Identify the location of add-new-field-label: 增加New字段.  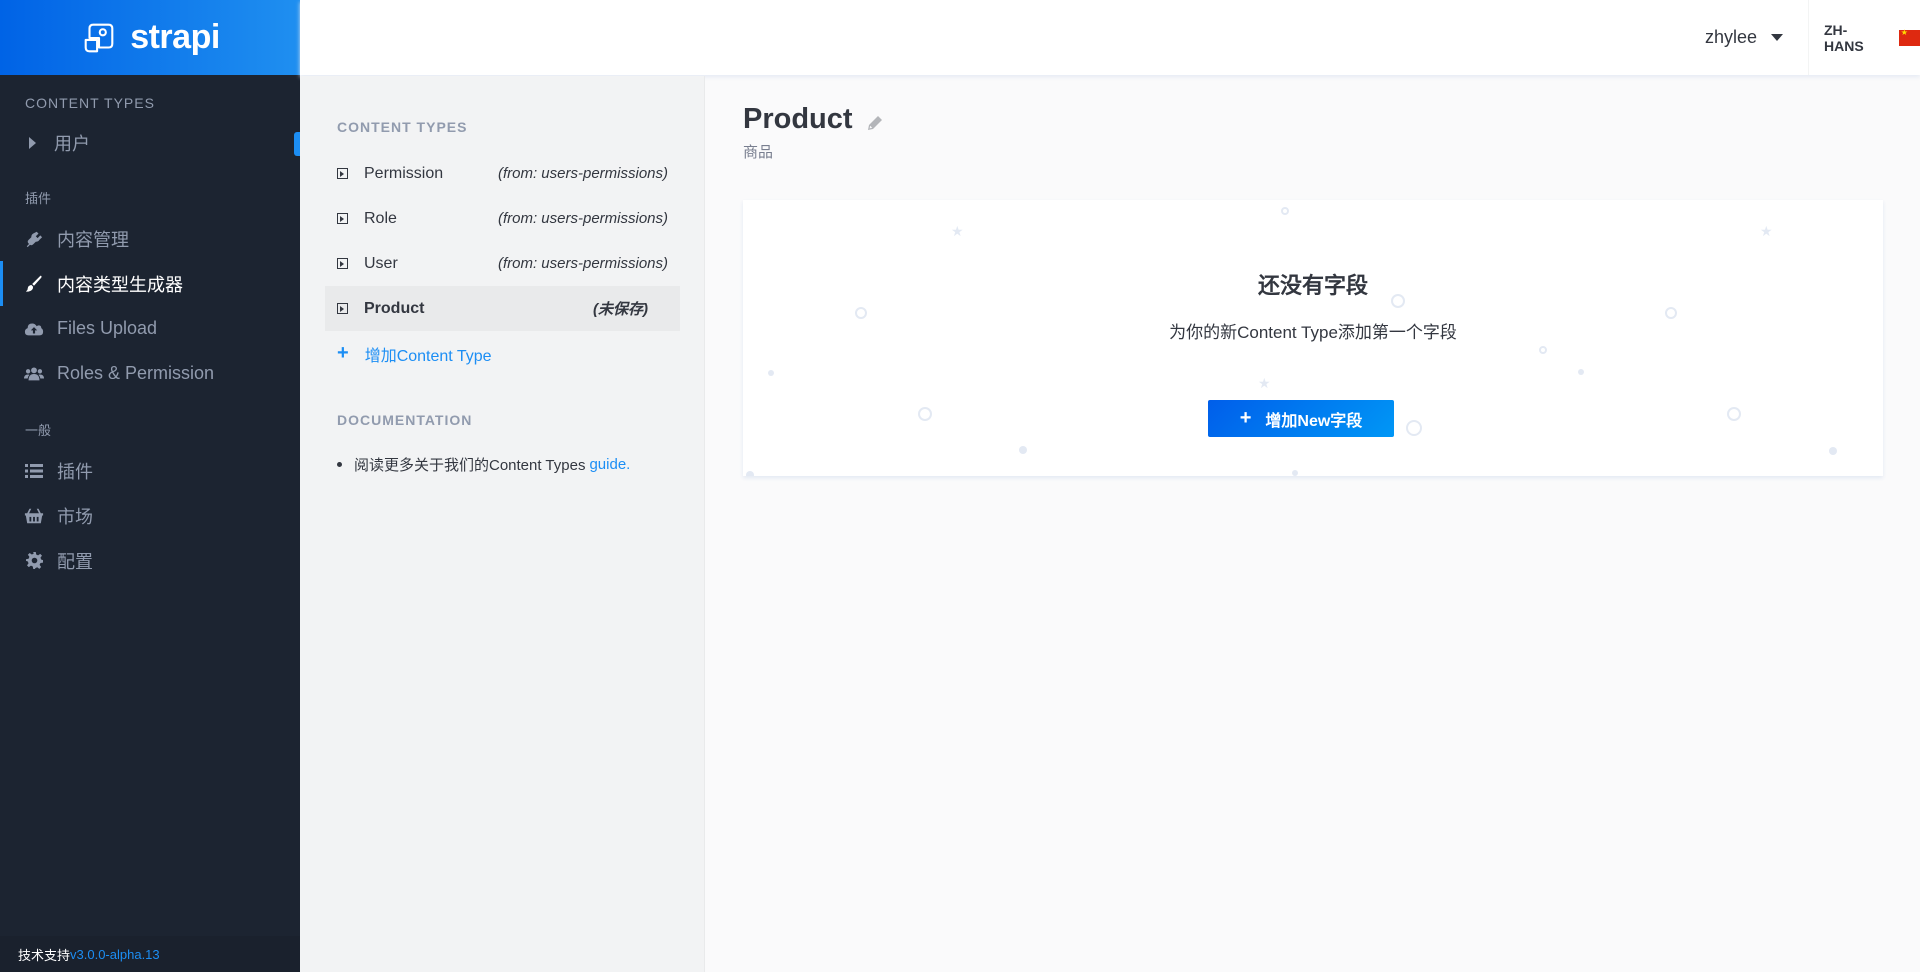
(1314, 421).